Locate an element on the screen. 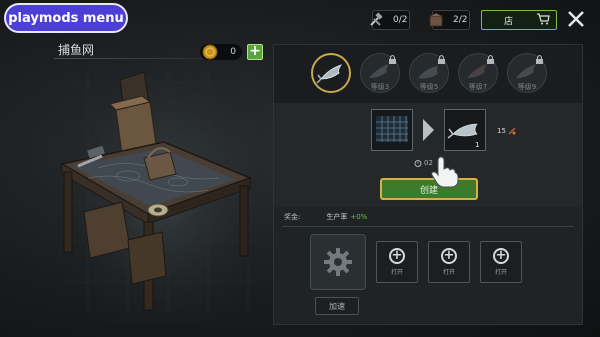 The height and width of the screenshot is (337, 600). crate-icon is located at coordinates (436, 20).